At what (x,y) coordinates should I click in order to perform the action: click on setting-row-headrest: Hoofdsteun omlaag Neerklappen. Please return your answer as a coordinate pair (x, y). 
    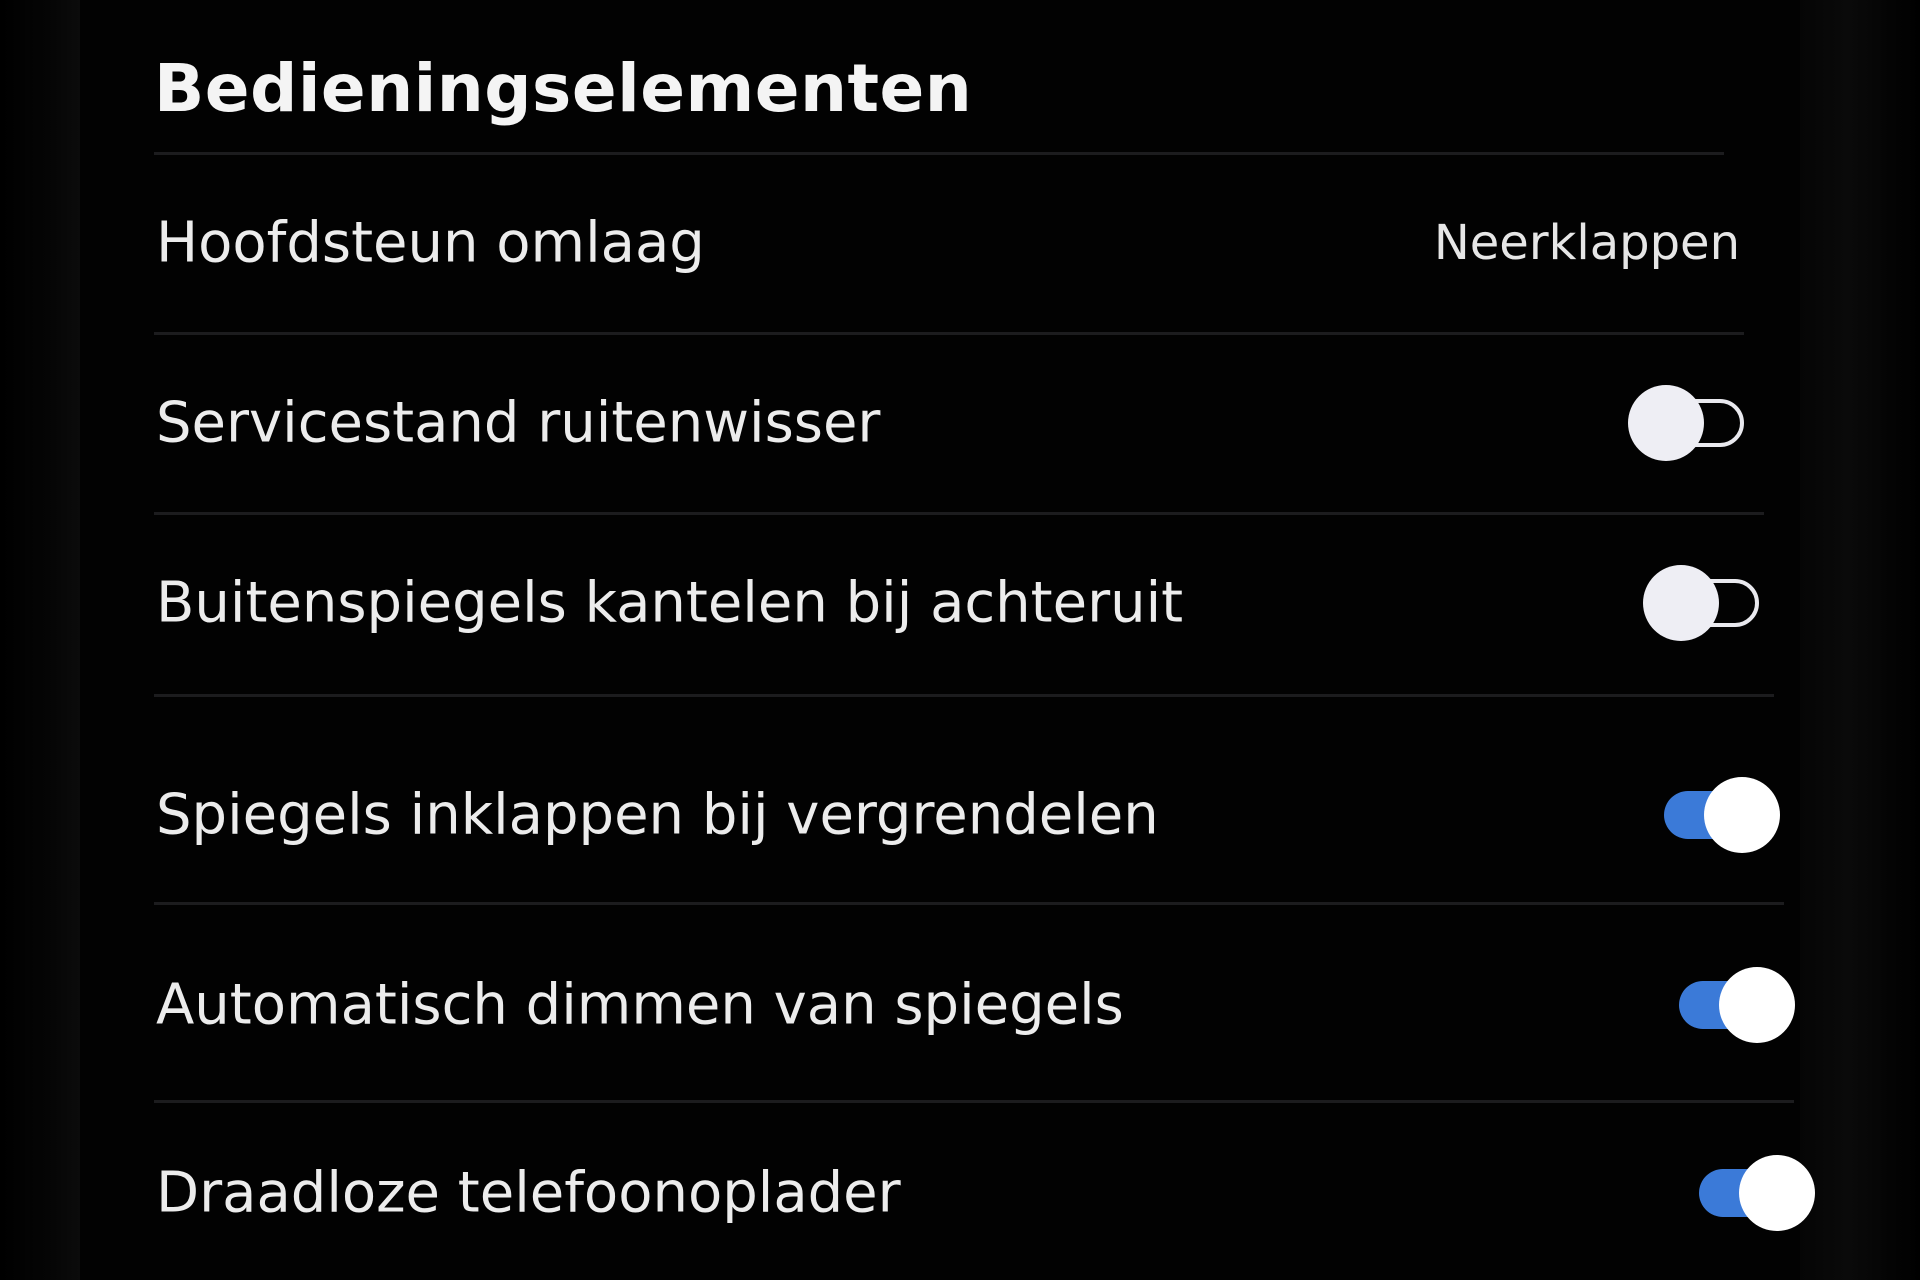
    Looking at the image, I should click on (945, 243).